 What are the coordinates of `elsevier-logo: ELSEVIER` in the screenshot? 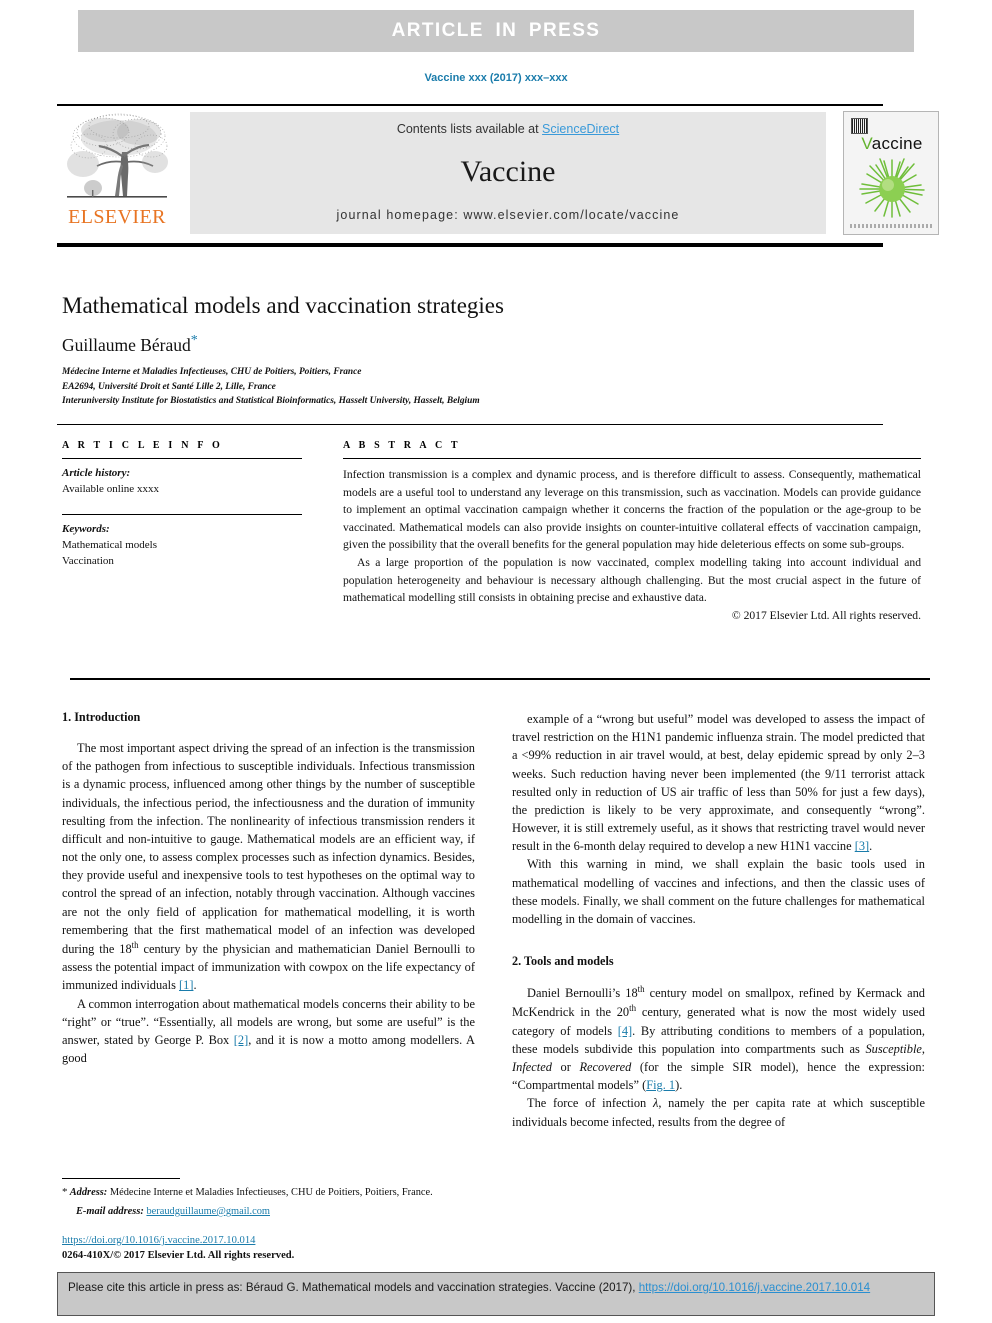 It's located at (117, 173).